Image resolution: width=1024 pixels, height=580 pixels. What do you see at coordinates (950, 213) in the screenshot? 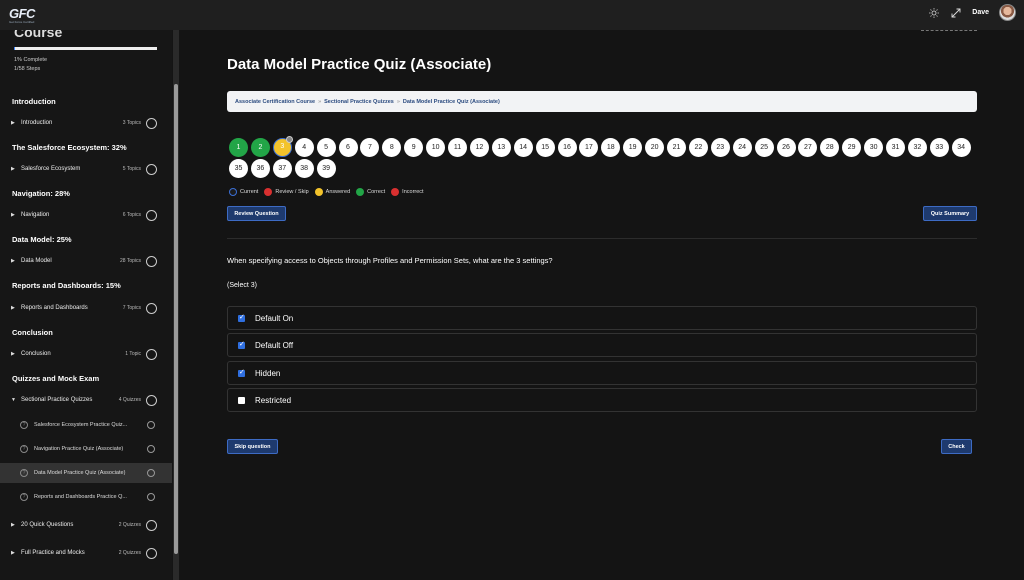
I see `quiz-summary-button: Quiz Summary` at bounding box center [950, 213].